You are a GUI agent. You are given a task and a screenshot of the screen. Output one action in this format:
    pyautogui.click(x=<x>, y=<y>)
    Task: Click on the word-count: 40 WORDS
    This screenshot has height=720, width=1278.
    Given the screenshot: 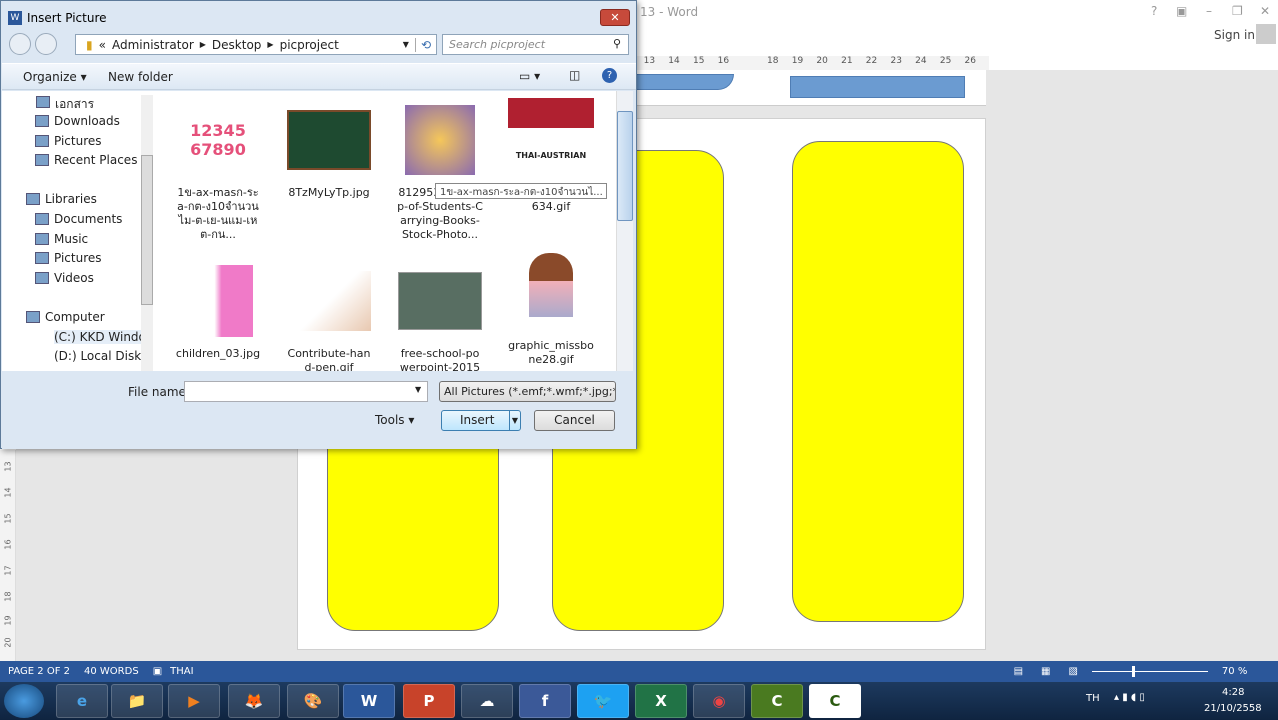 What is the action you would take?
    pyautogui.click(x=111, y=671)
    